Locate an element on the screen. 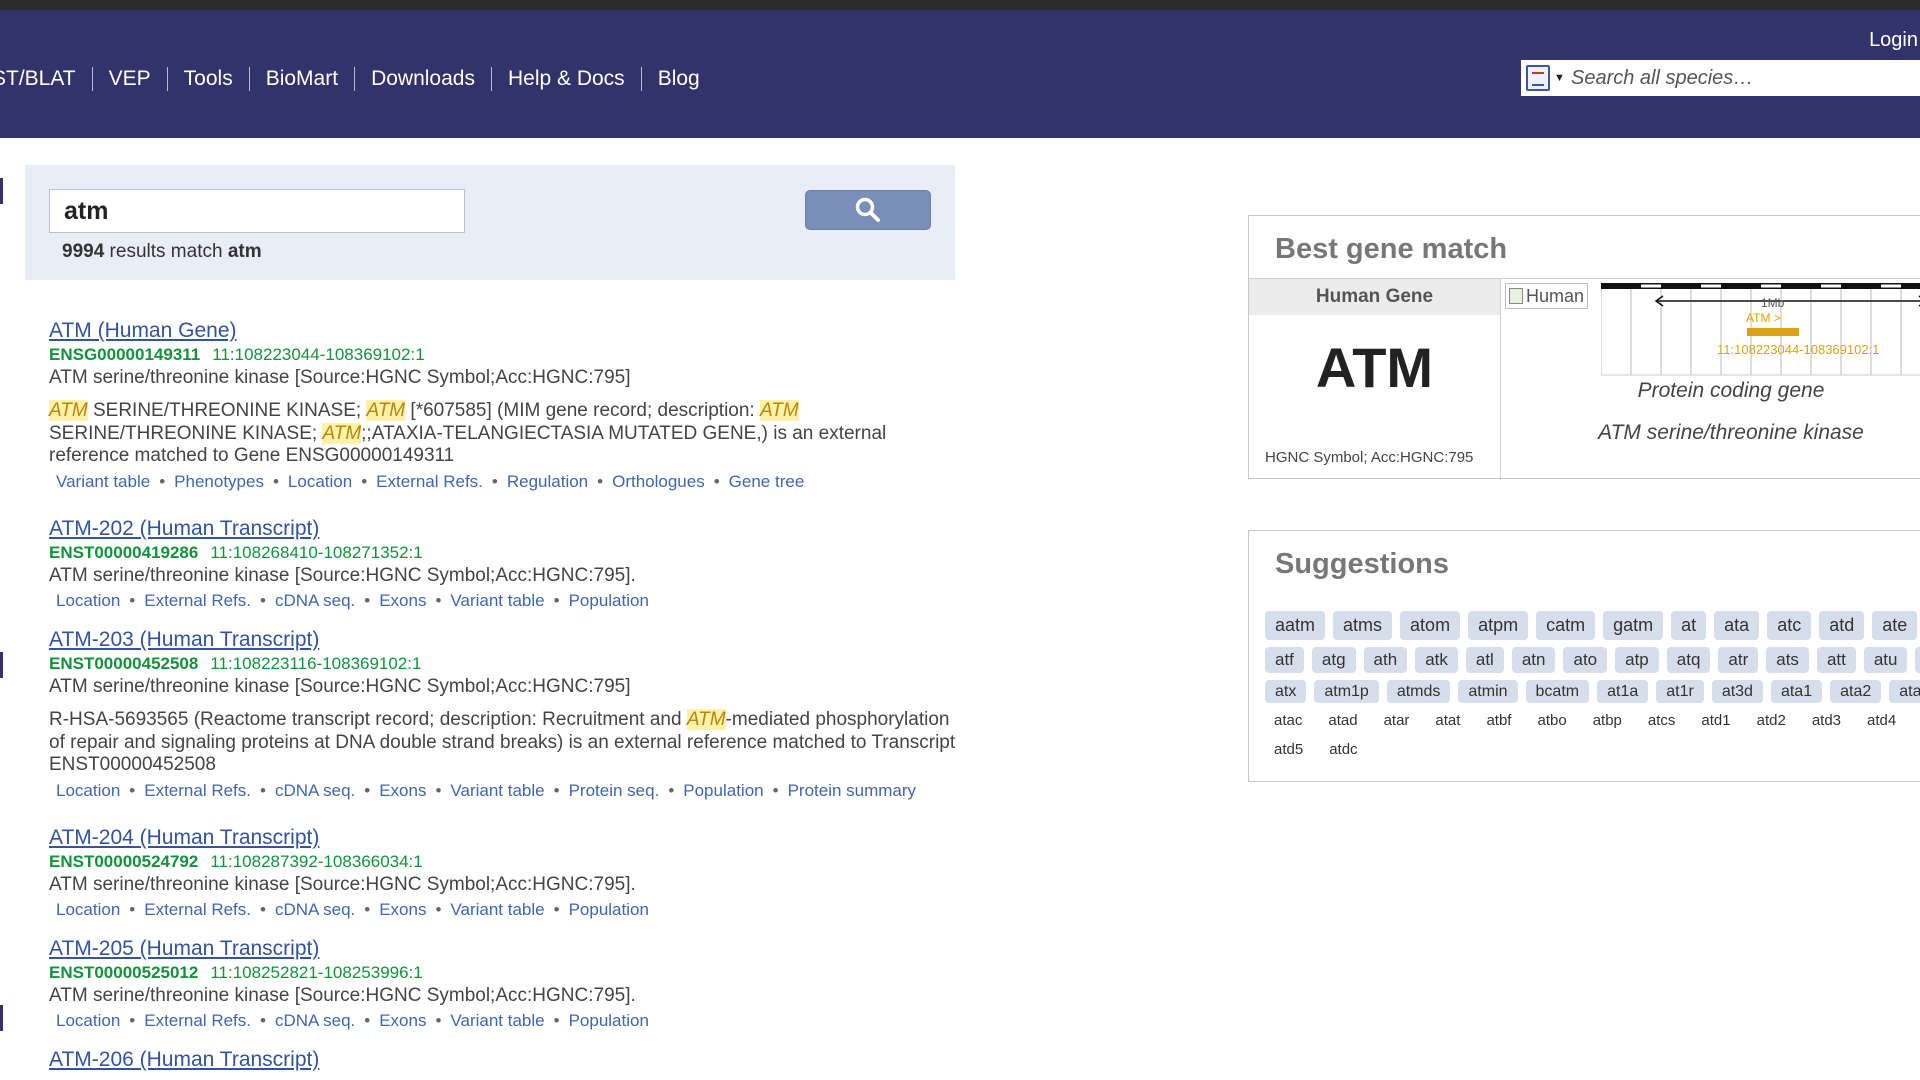 This screenshot has height=1080, width=1920. search-input is located at coordinates (257, 211).